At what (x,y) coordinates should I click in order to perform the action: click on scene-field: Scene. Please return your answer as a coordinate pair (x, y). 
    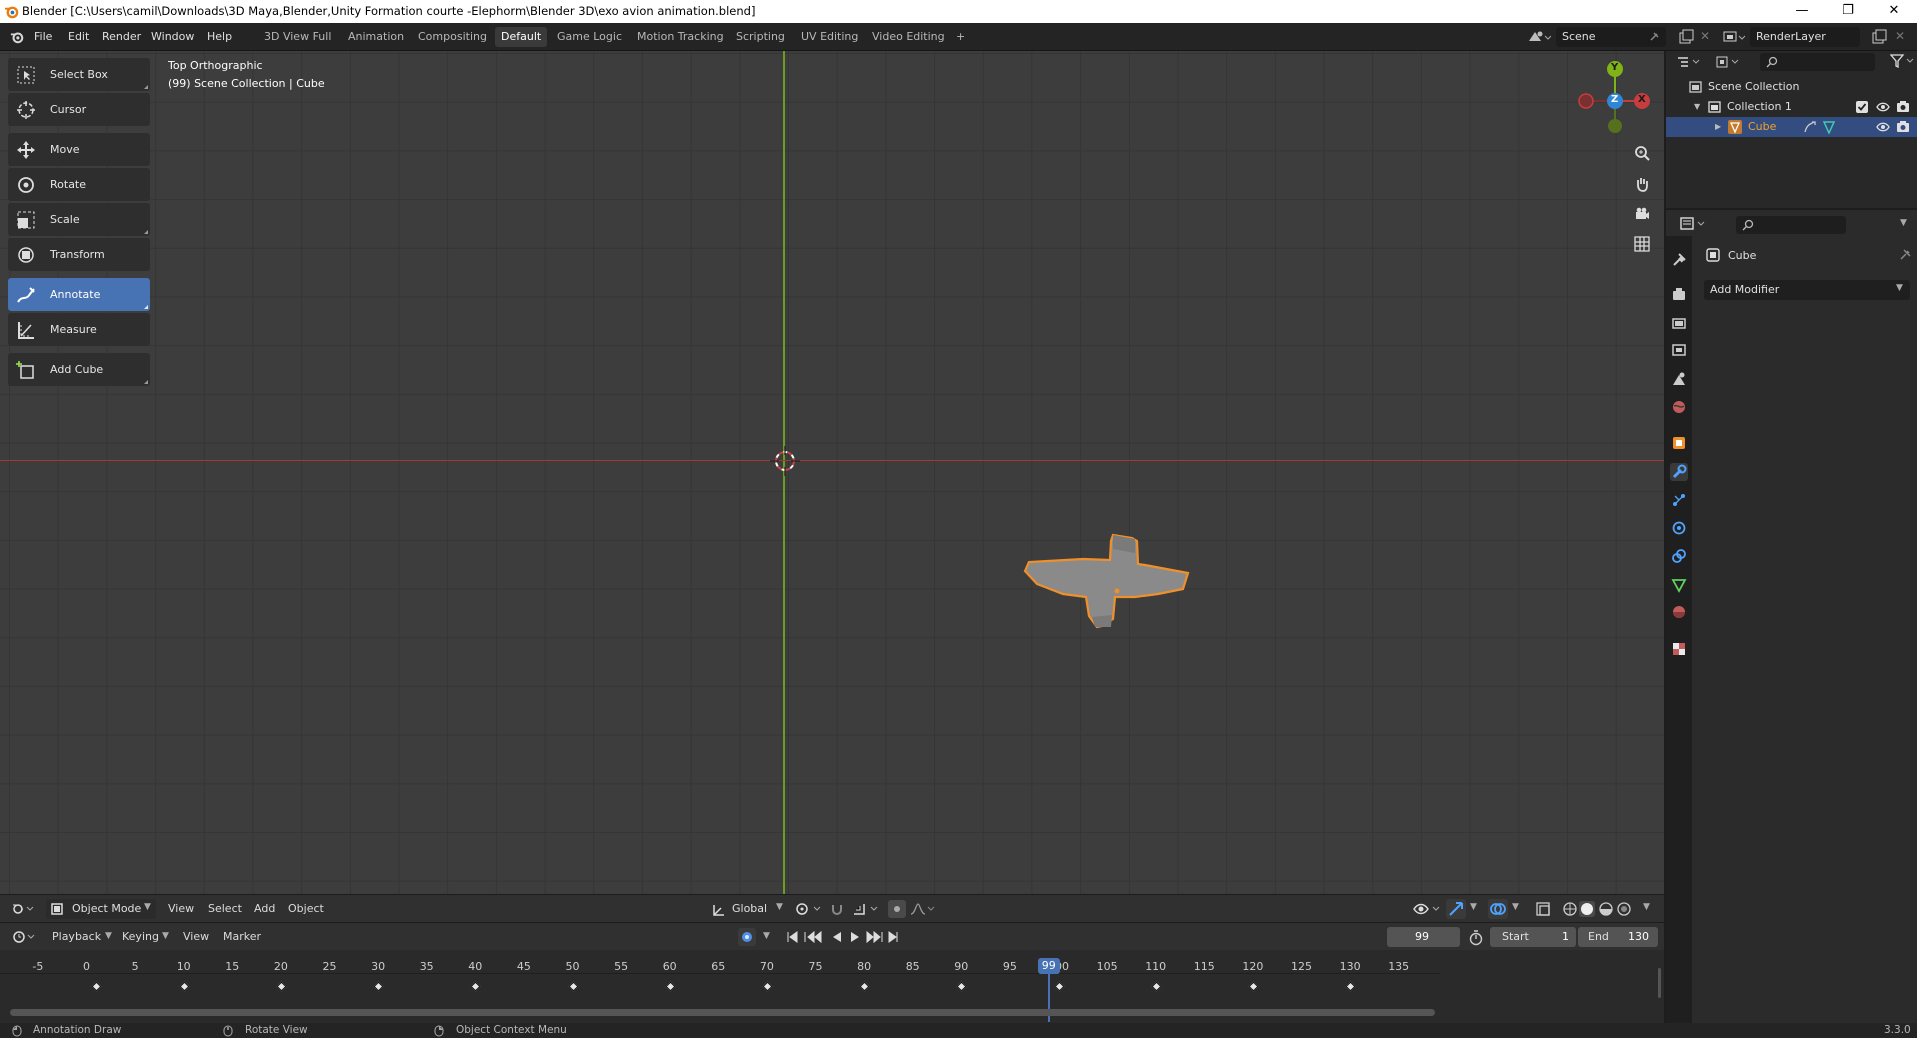
    Looking at the image, I should click on (1611, 37).